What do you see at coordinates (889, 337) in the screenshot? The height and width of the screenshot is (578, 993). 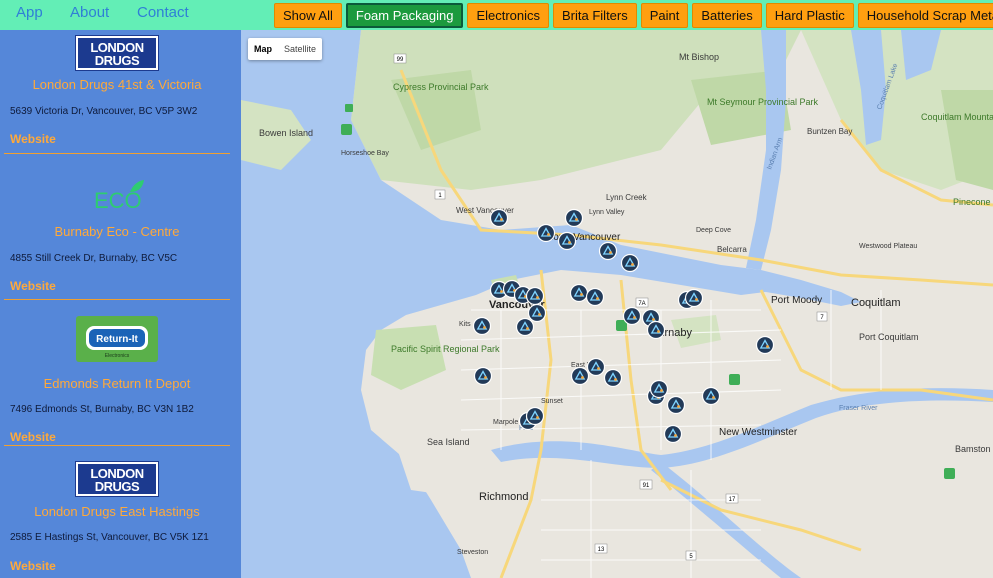 I see `svg-text: Port Coquitlam` at bounding box center [889, 337].